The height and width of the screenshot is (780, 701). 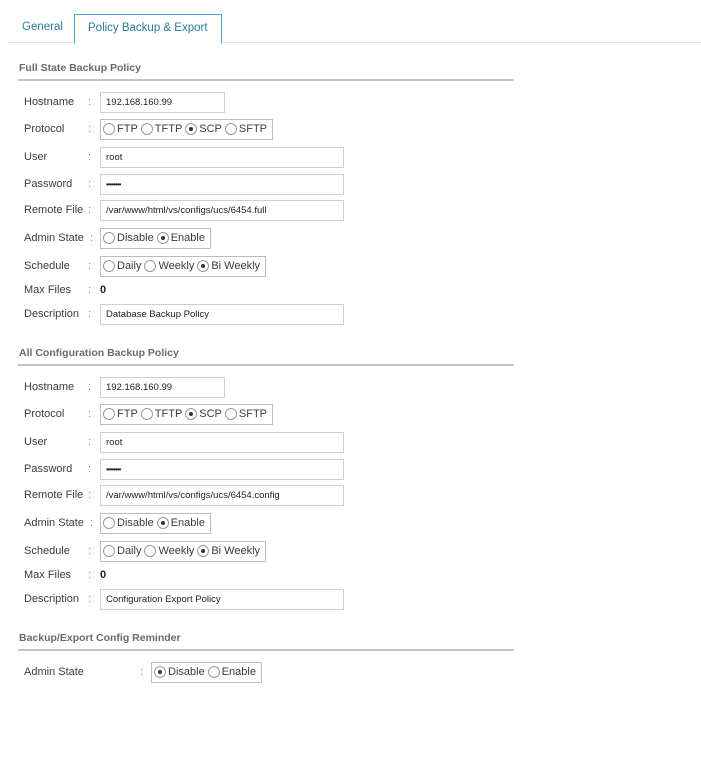 I want to click on reminder-admin-state-row: Admin State : Disable Enable, so click(x=143, y=672).